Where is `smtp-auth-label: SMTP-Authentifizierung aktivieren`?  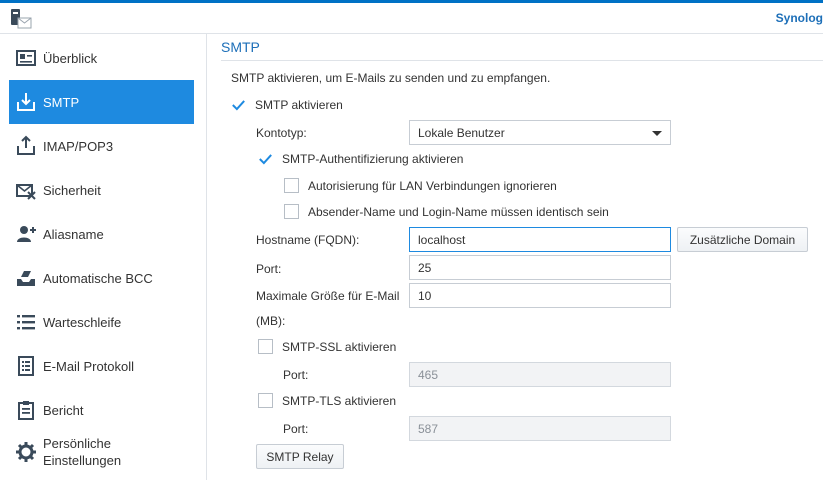
smtp-auth-label: SMTP-Authentifizierung aktivieren is located at coordinates (373, 158).